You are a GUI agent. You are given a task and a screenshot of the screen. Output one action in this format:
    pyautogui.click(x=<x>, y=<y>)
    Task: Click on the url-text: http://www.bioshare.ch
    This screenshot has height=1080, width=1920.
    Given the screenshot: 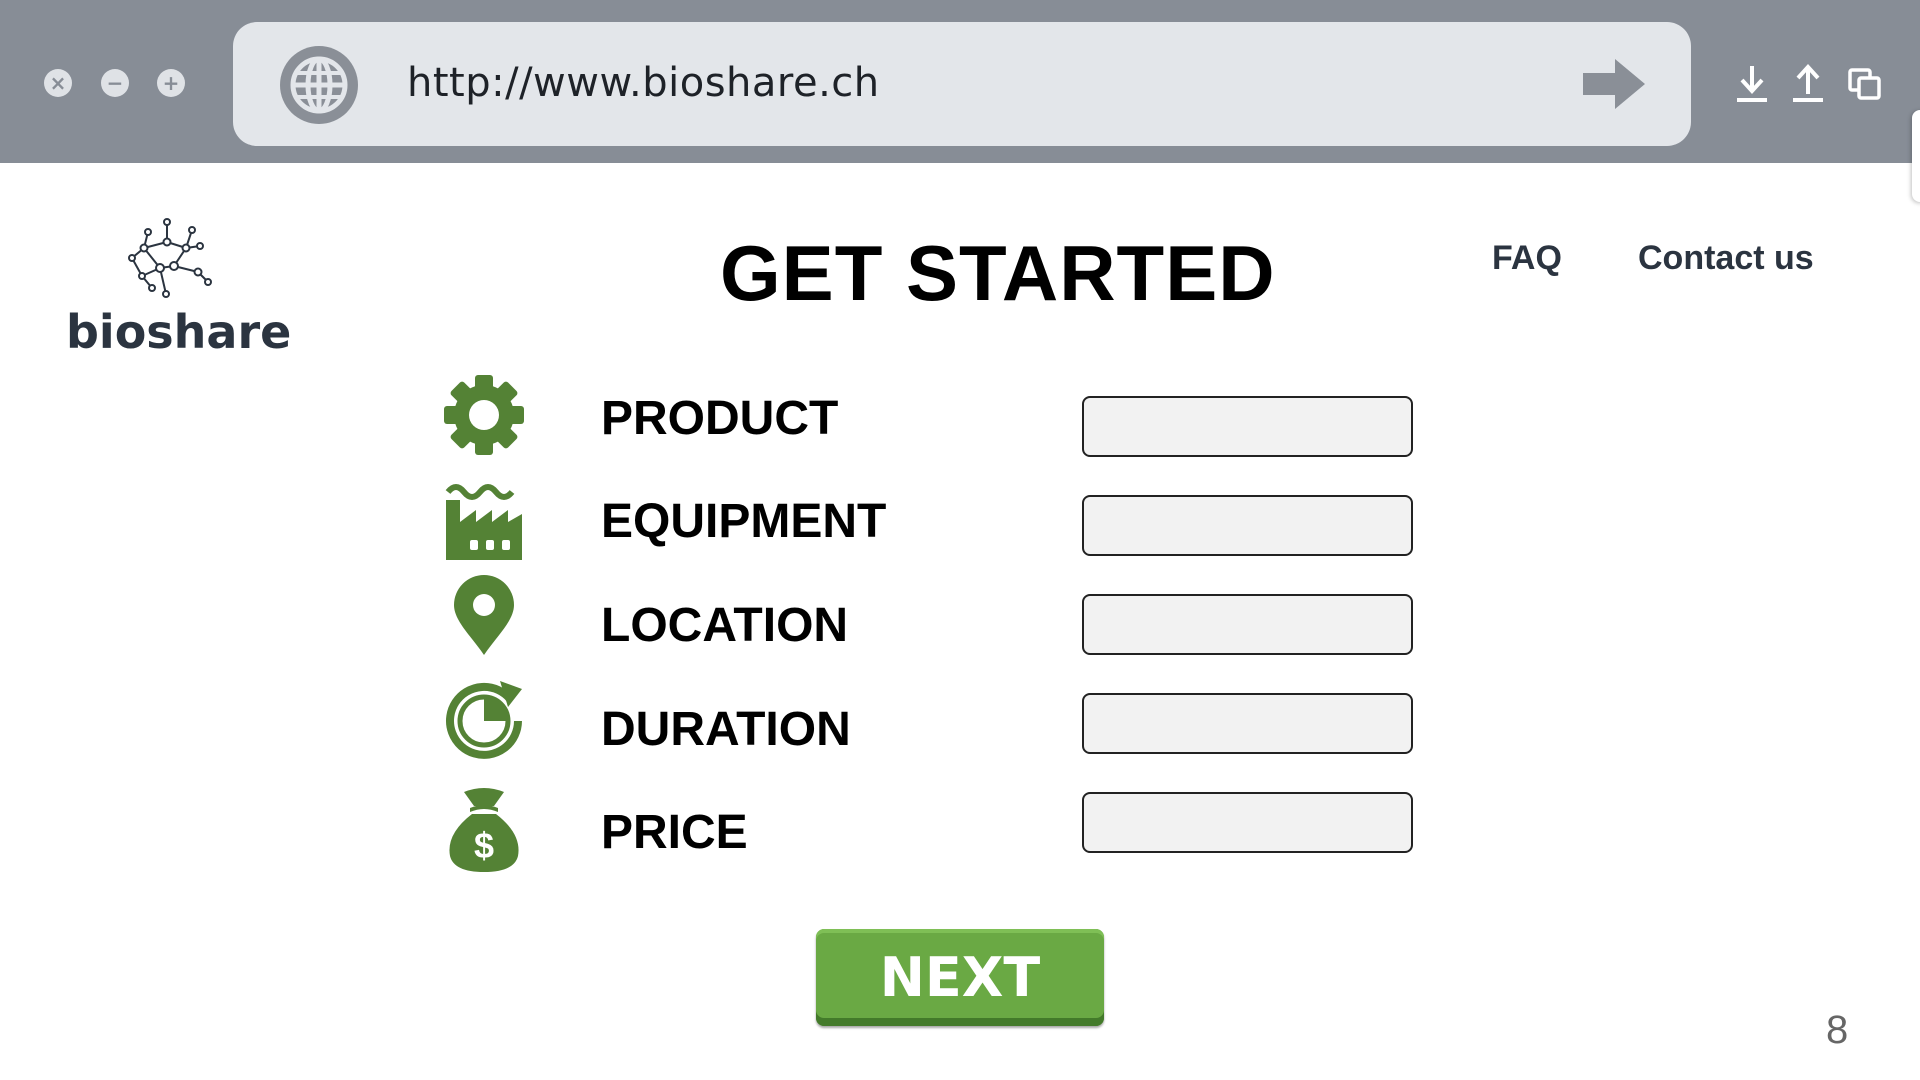 What is the action you would take?
    pyautogui.click(x=643, y=83)
    